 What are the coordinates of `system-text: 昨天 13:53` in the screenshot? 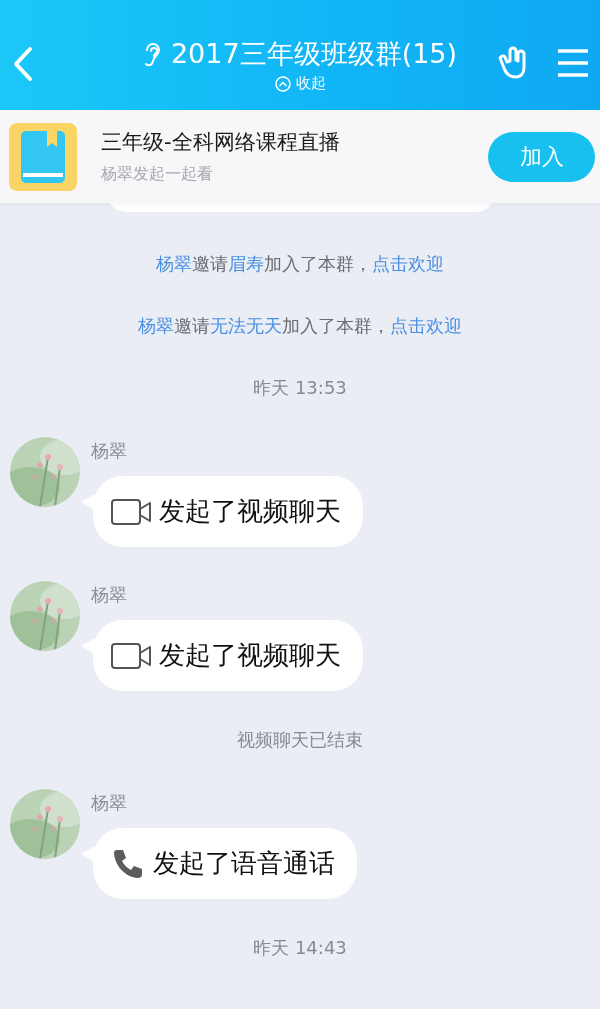 It's located at (300, 388).